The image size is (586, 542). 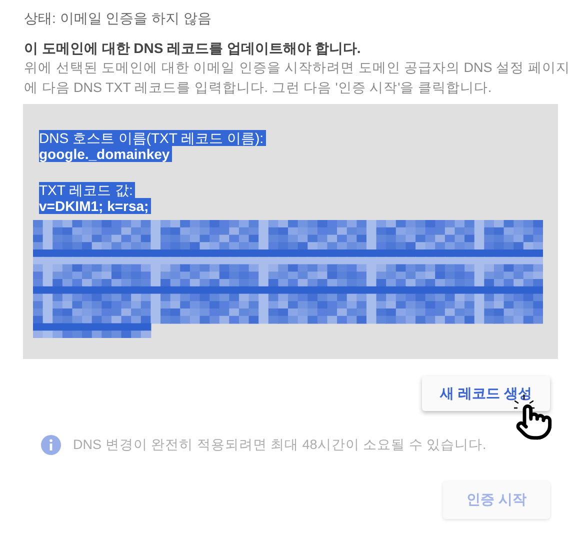 What do you see at coordinates (297, 78) in the screenshot?
I see `description-text: 위에 선택된 도메인에 대한 이메일 인증을 시작하려면 도메인 공급자의 DNS 설정 페이지에 다음 DNS TXT 레코드를 입력합니다. 그런 다음 '인증 시작'을 클릭합니다.` at bounding box center [297, 78].